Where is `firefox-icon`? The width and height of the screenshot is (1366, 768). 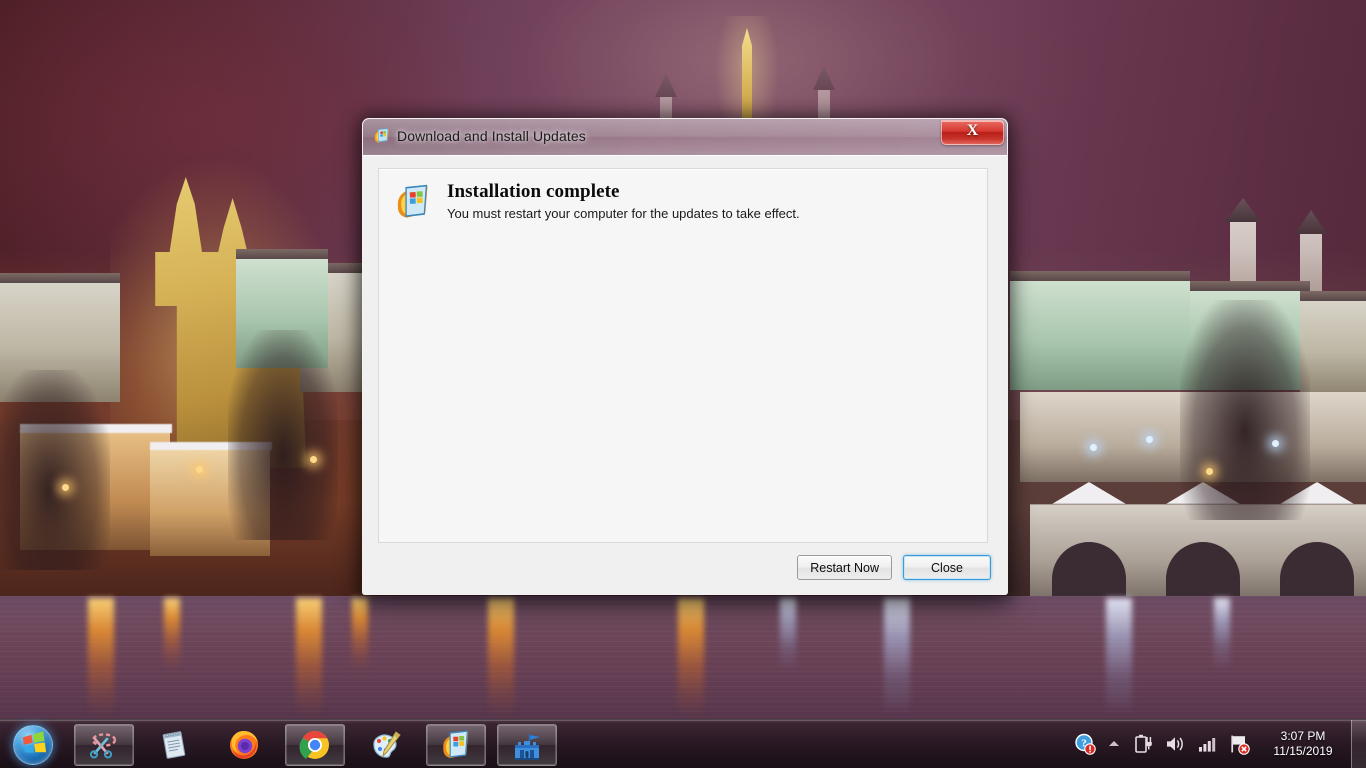
firefox-icon is located at coordinates (244, 745).